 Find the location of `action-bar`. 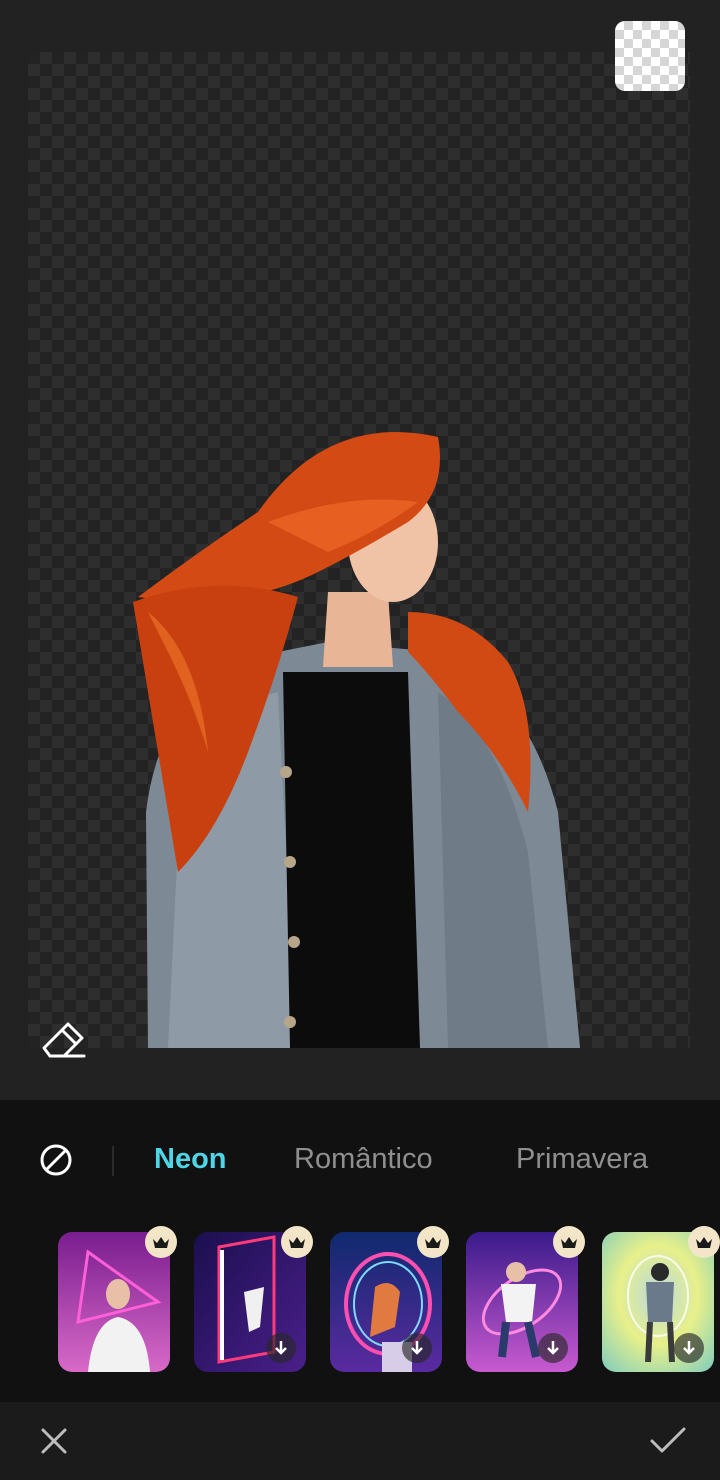

action-bar is located at coordinates (360, 1441).